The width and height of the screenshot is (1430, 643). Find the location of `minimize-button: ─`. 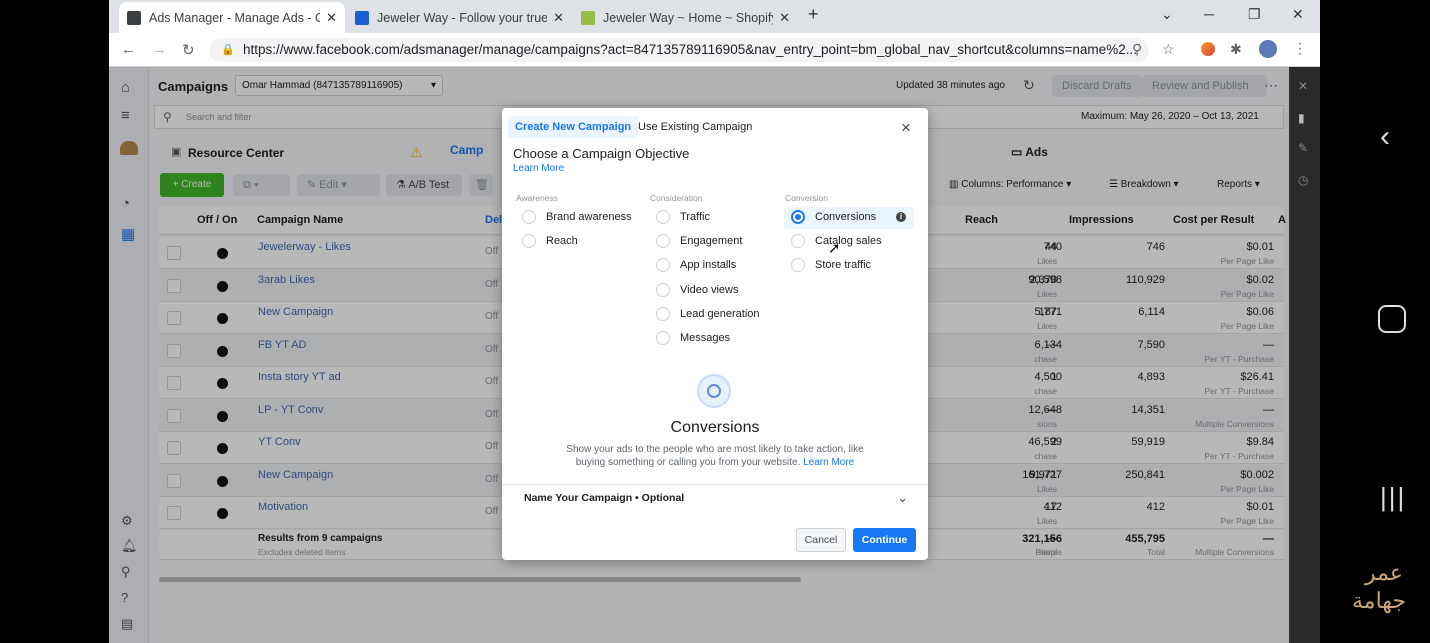

minimize-button: ─ is located at coordinates (1209, 14).